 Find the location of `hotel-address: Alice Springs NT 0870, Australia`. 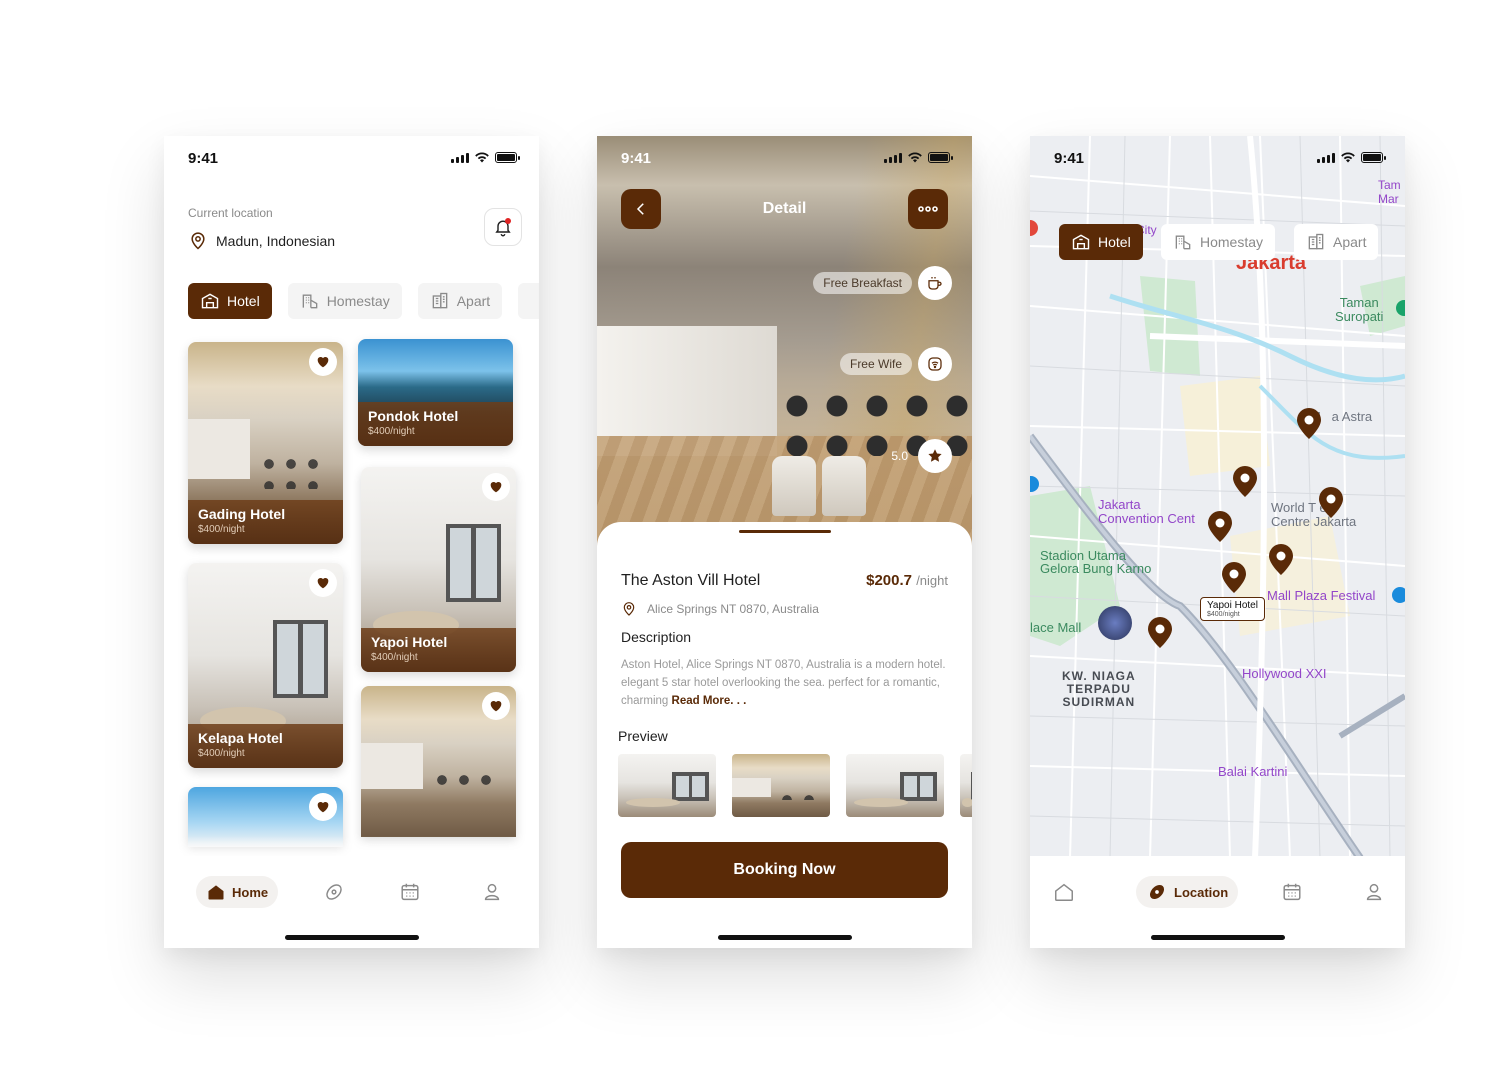

hotel-address: Alice Springs NT 0870, Australia is located at coordinates (720, 609).